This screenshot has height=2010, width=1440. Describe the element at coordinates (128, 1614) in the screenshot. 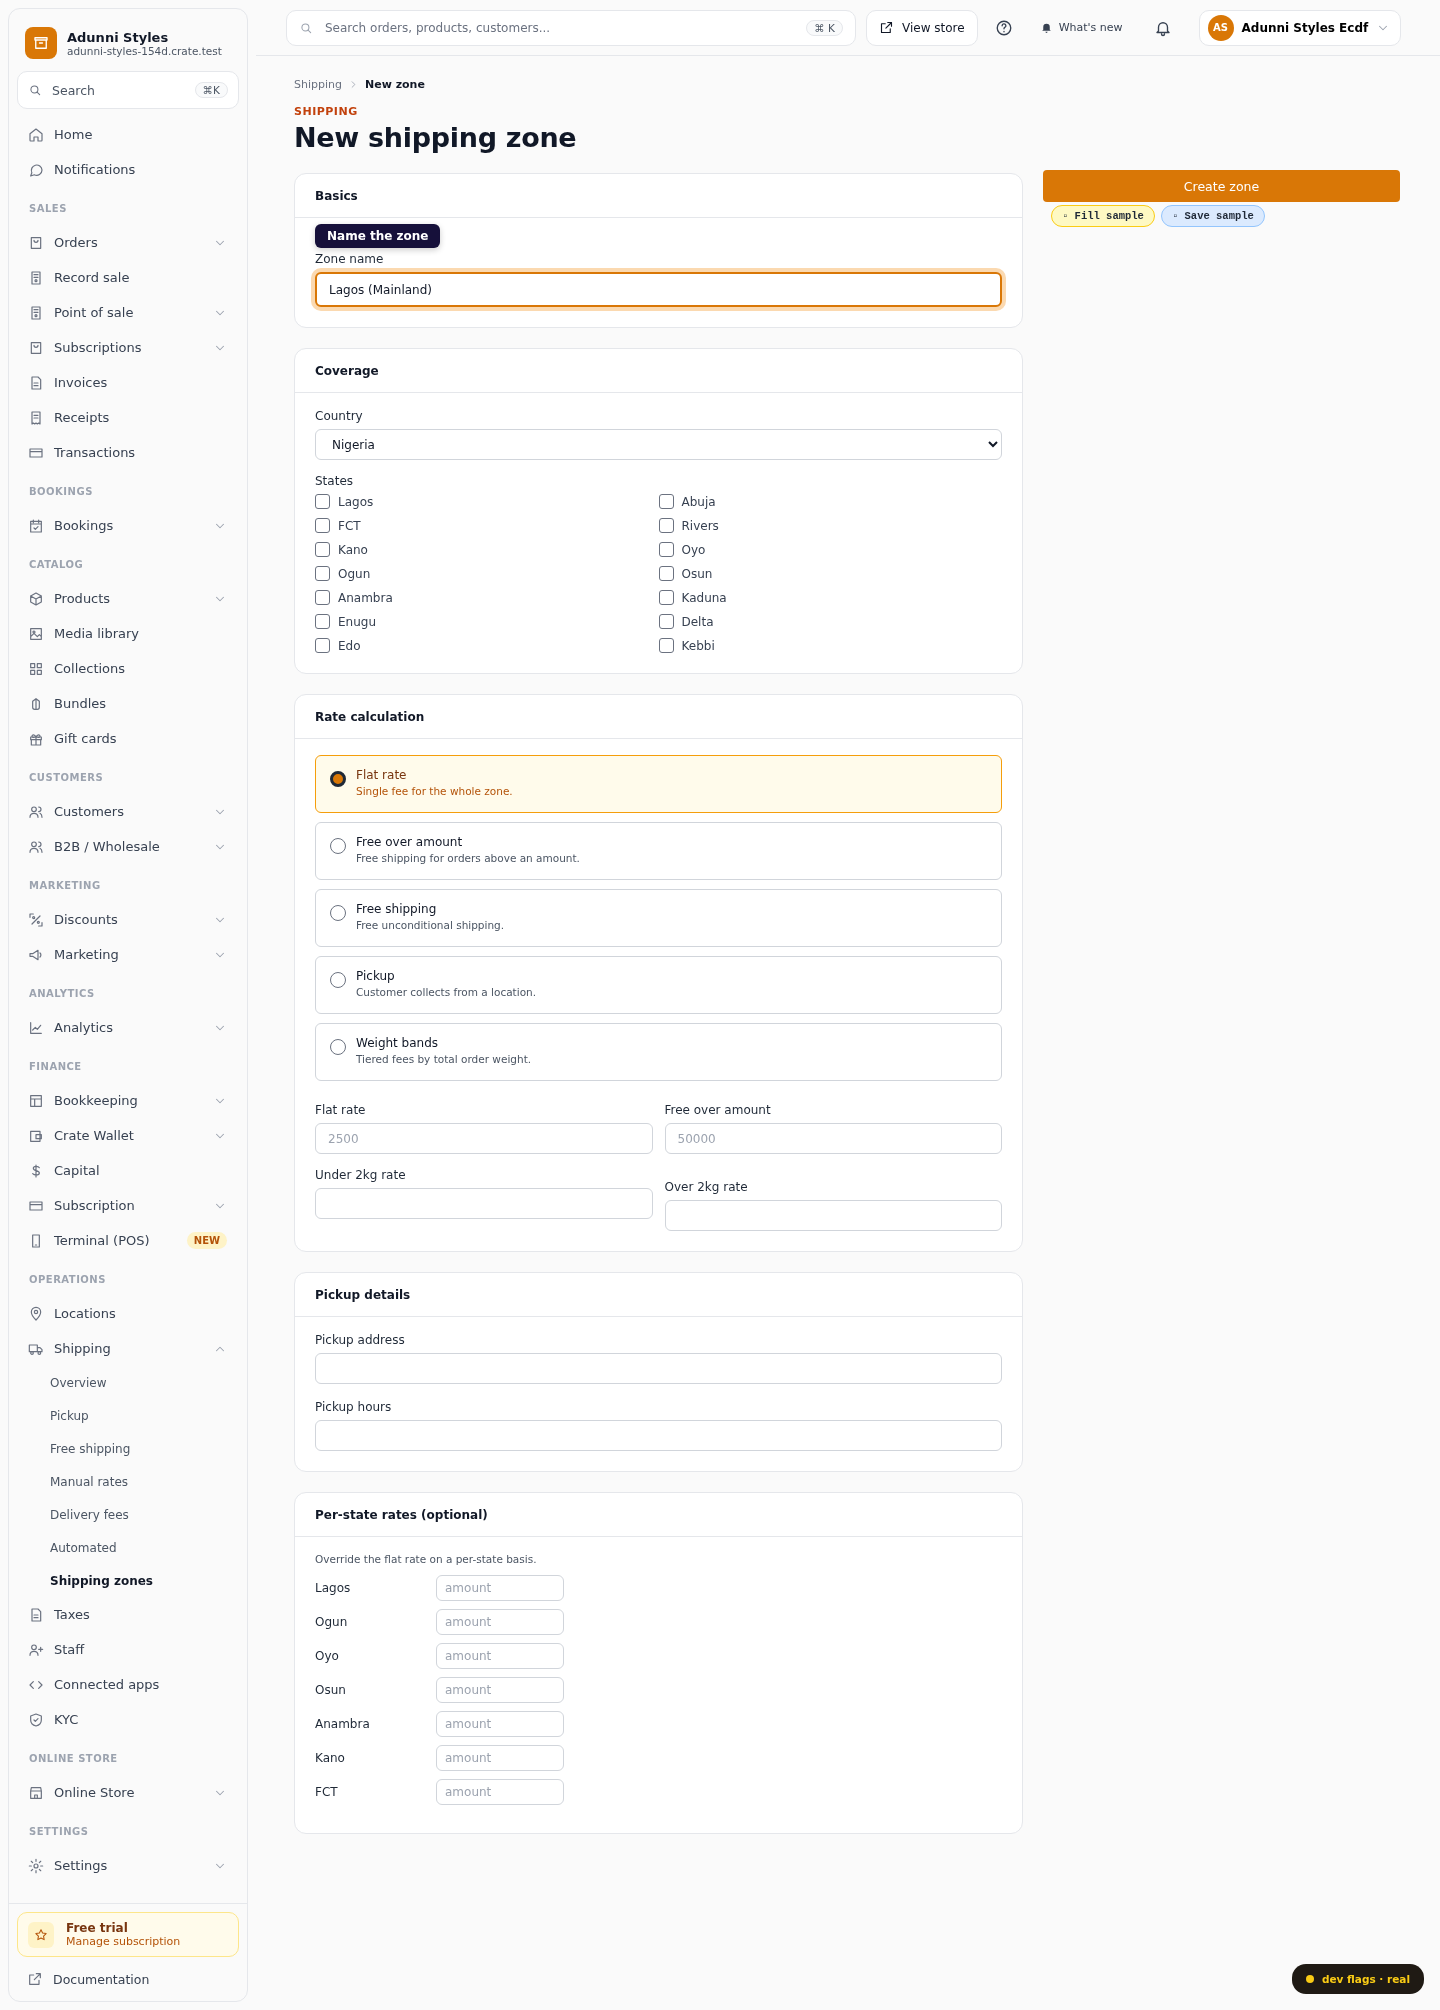

I see `nav-item: Taxes` at that location.